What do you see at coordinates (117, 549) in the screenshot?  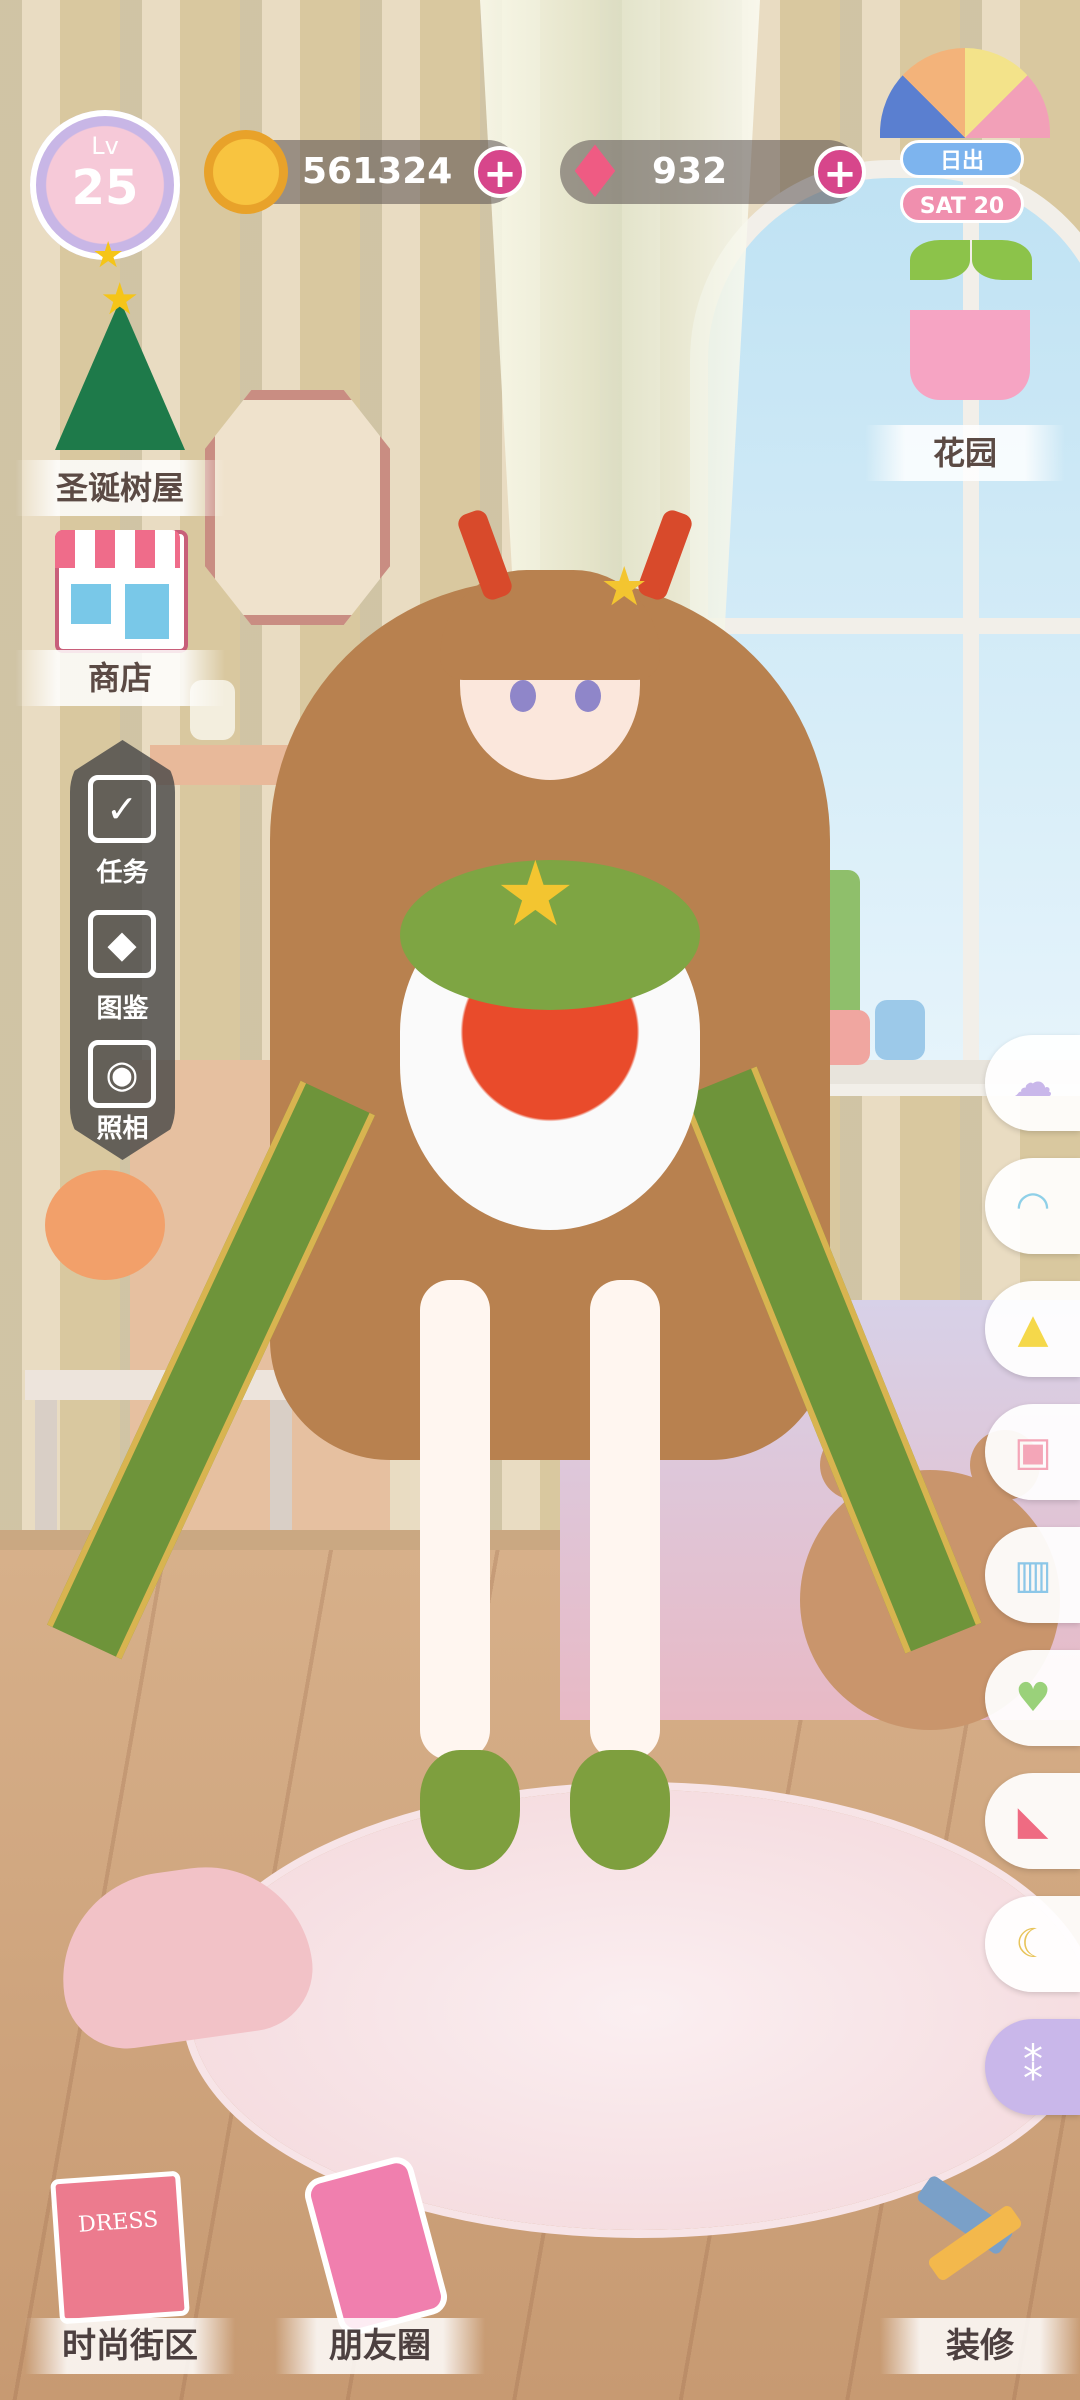 I see `shop-awning` at bounding box center [117, 549].